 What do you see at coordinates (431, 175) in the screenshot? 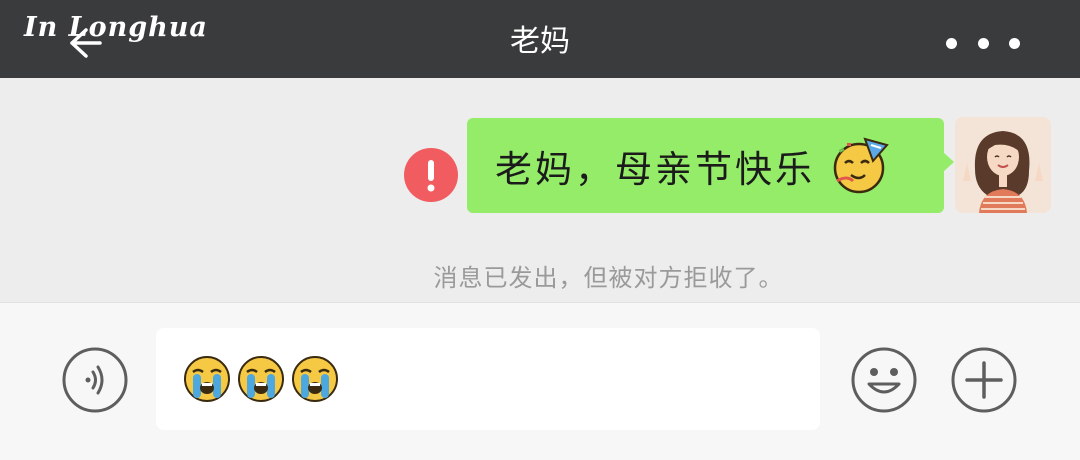
I see `send-failed-icon` at bounding box center [431, 175].